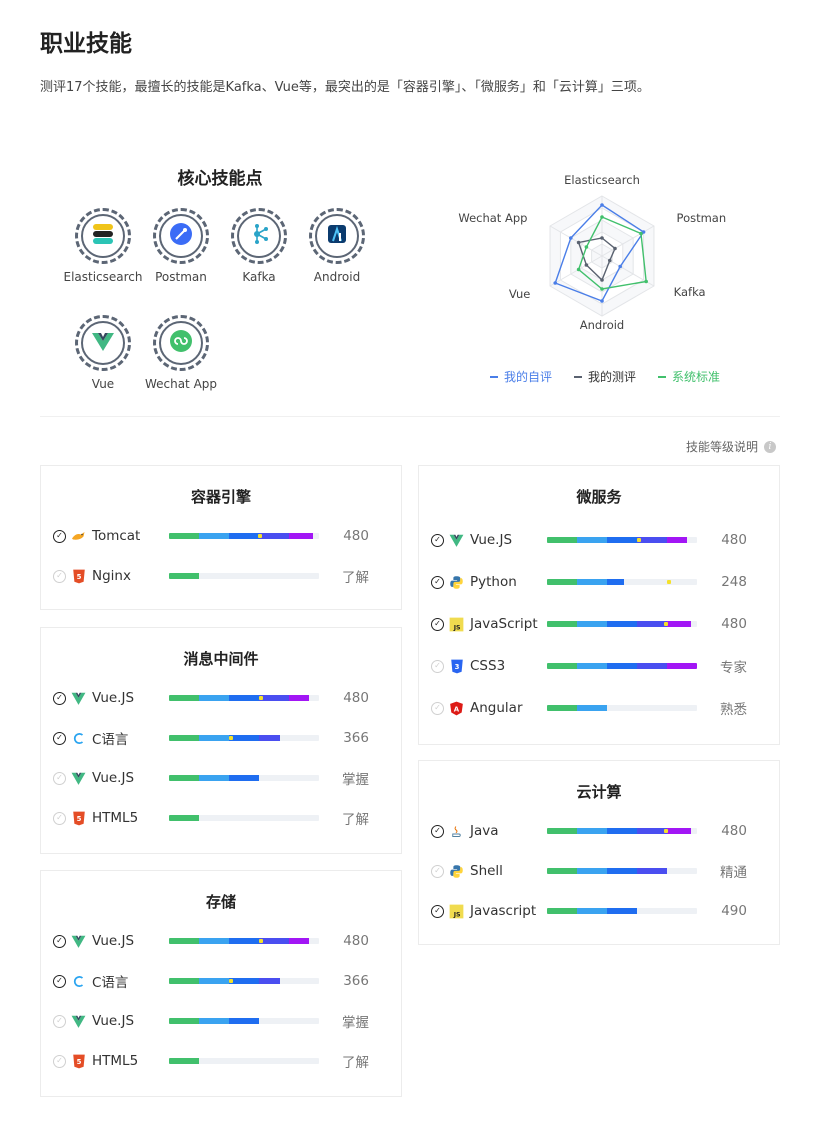  What do you see at coordinates (731, 446) in the screenshot?
I see `skill-level-help-link: 技能等级说明 i` at bounding box center [731, 446].